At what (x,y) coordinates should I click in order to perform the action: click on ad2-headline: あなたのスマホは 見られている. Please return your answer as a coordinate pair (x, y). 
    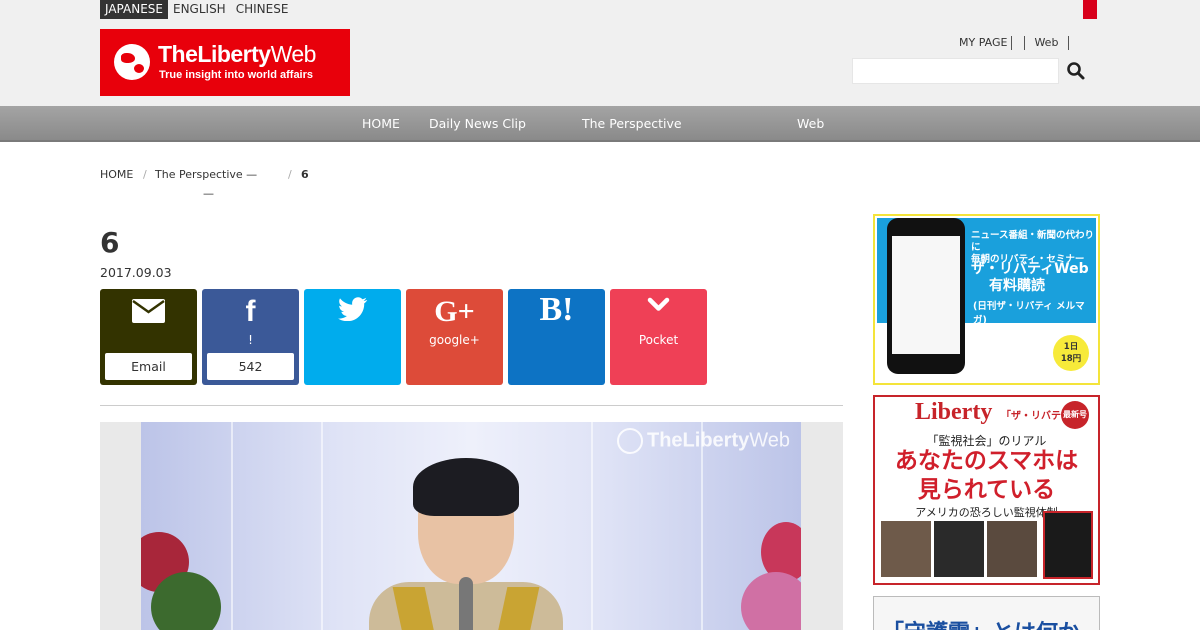
    Looking at the image, I should click on (986, 475).